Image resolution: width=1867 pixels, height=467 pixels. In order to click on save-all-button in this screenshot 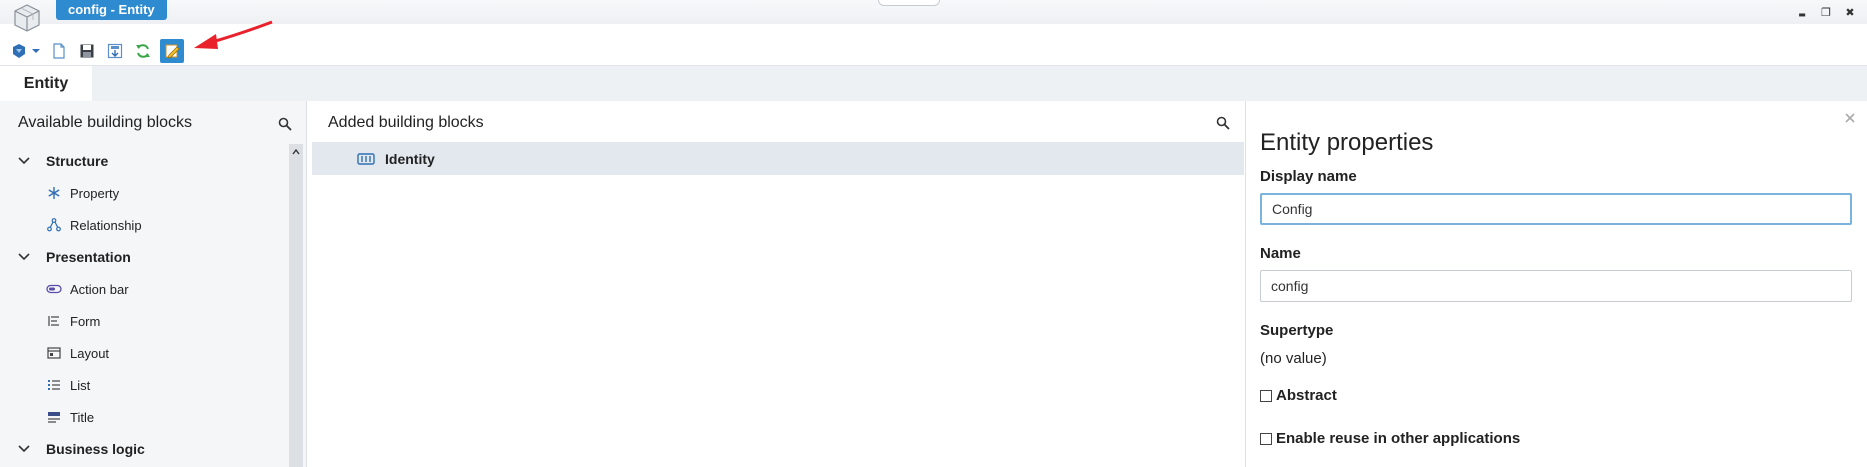, I will do `click(115, 51)`.